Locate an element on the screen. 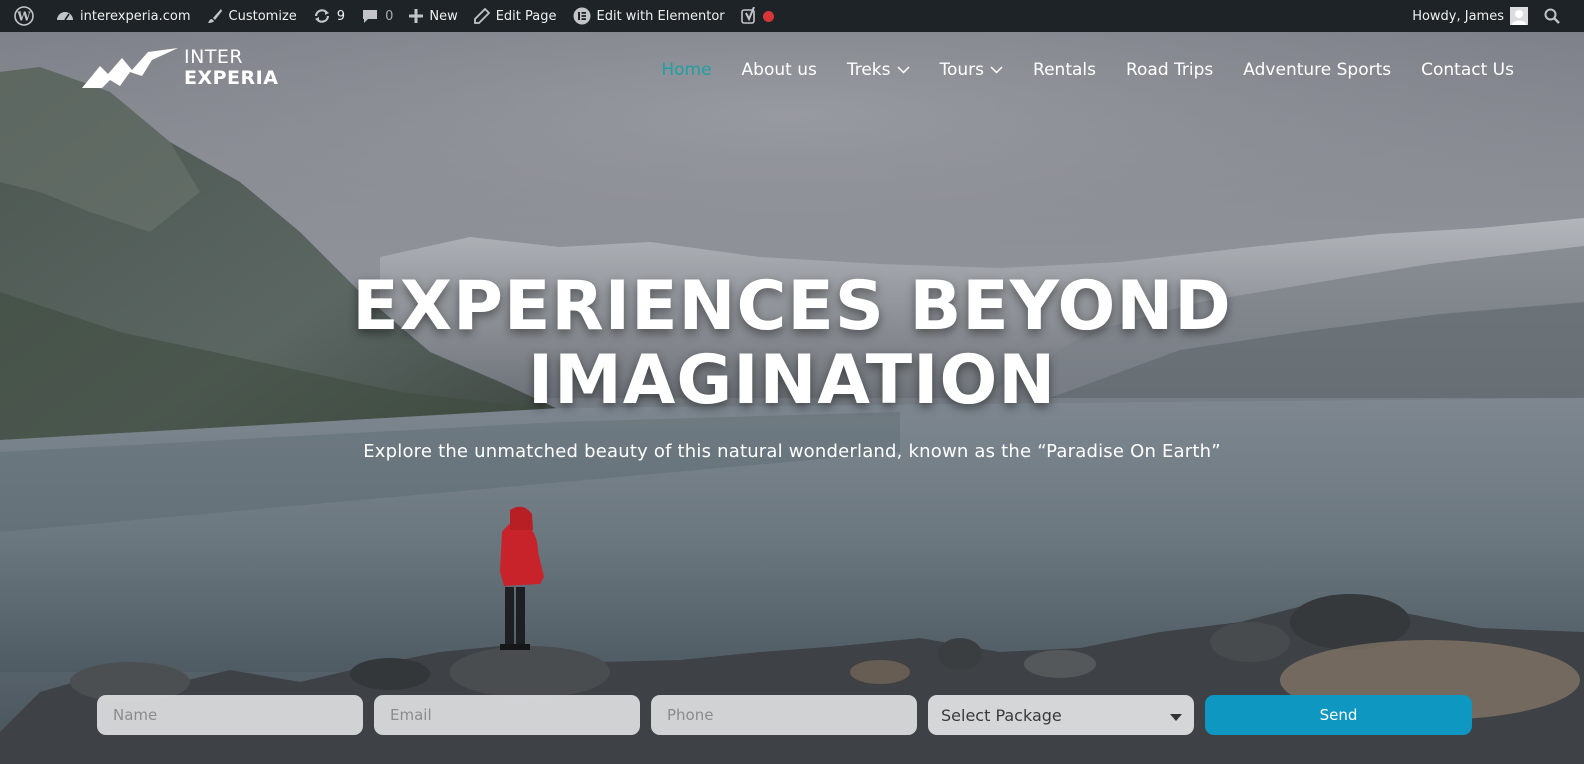 This screenshot has width=1584, height=764. nav-treks-label: Treks is located at coordinates (868, 70).